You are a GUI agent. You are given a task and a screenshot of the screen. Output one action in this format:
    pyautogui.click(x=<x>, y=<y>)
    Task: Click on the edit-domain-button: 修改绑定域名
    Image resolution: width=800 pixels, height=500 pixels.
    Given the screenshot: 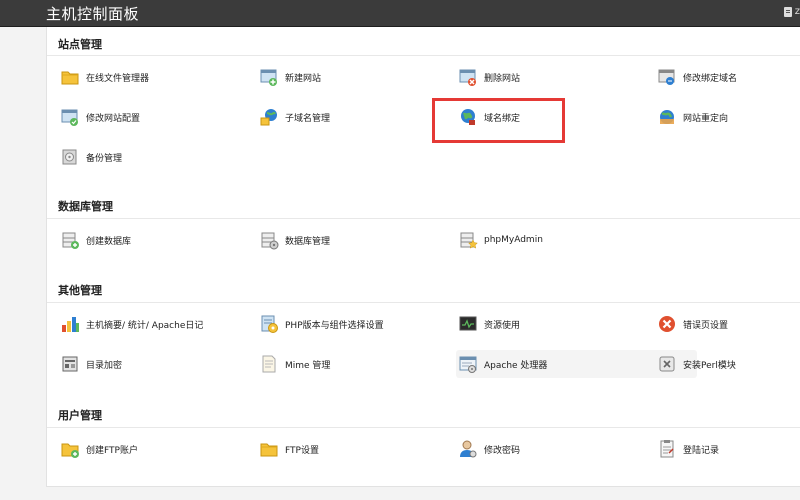 What is the action you would take?
    pyautogui.click(x=727, y=77)
    